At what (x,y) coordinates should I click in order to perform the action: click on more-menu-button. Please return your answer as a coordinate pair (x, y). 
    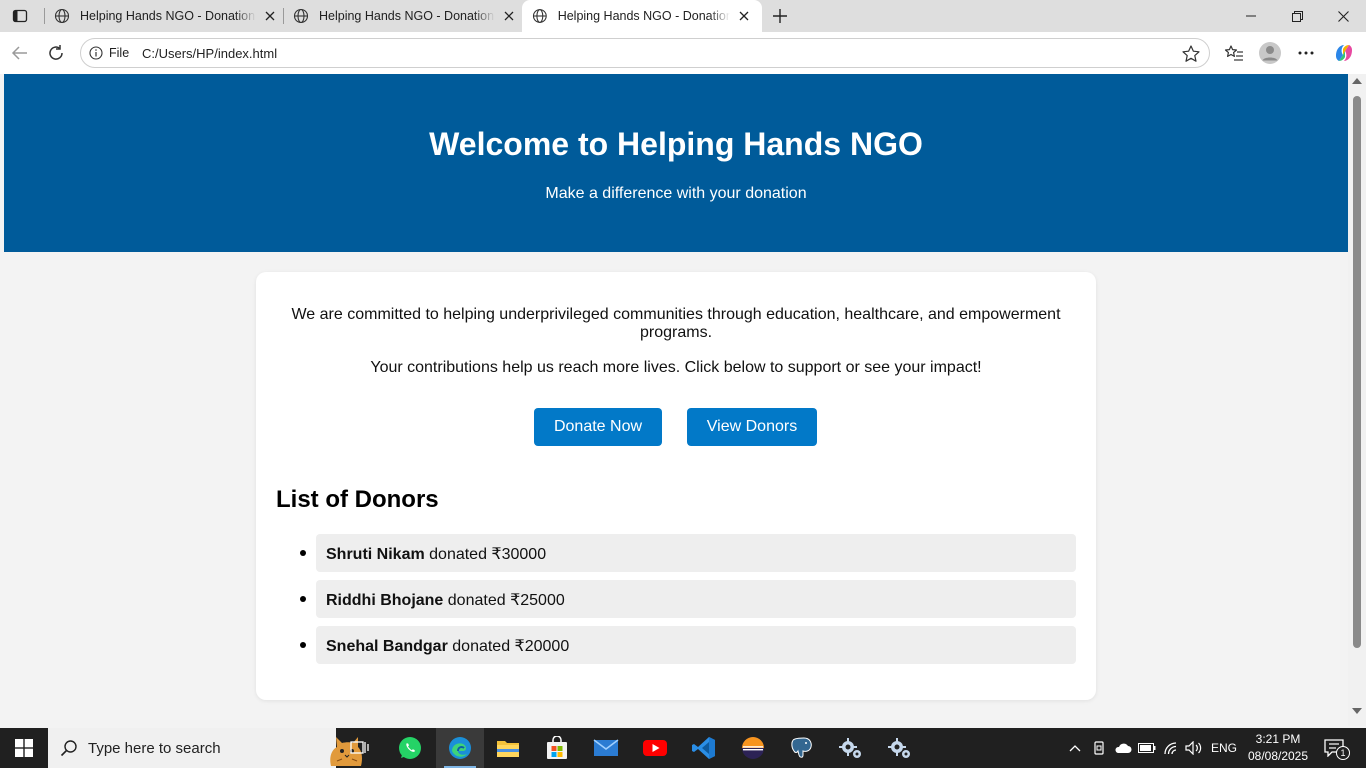
    Looking at the image, I should click on (1306, 53).